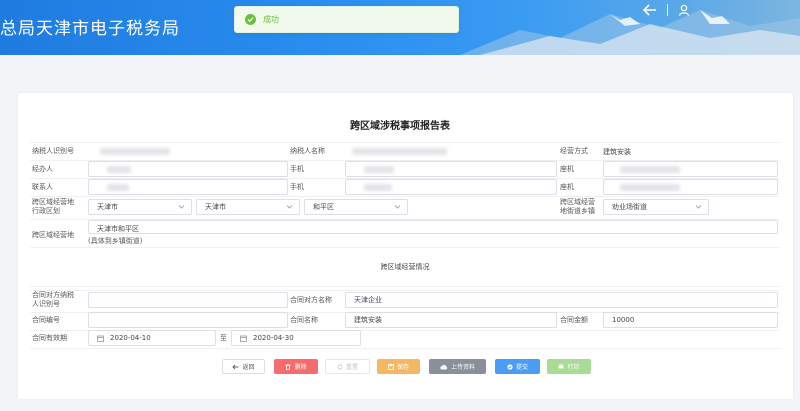  I want to click on trash-icon, so click(288, 366).